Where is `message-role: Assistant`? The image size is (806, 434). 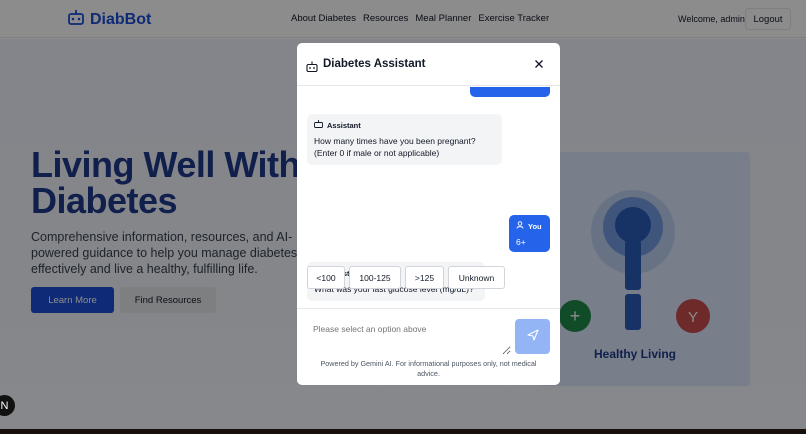 message-role: Assistant is located at coordinates (404, 126).